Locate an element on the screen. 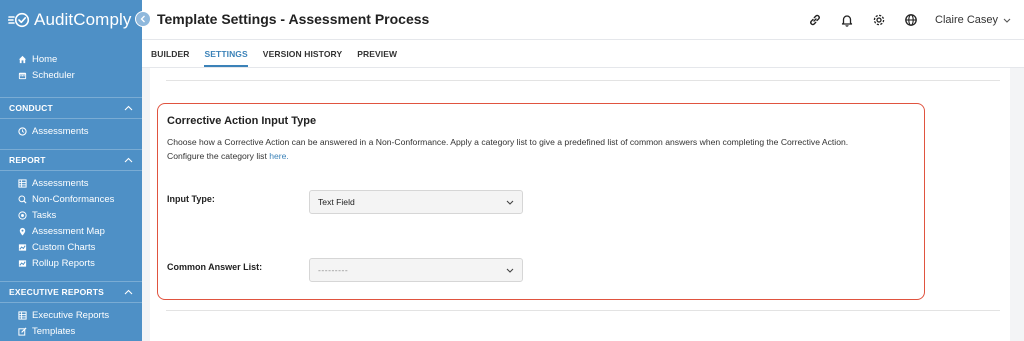 The width and height of the screenshot is (1024, 341). sidebar-item-scheduler: Scheduler is located at coordinates (71, 75).